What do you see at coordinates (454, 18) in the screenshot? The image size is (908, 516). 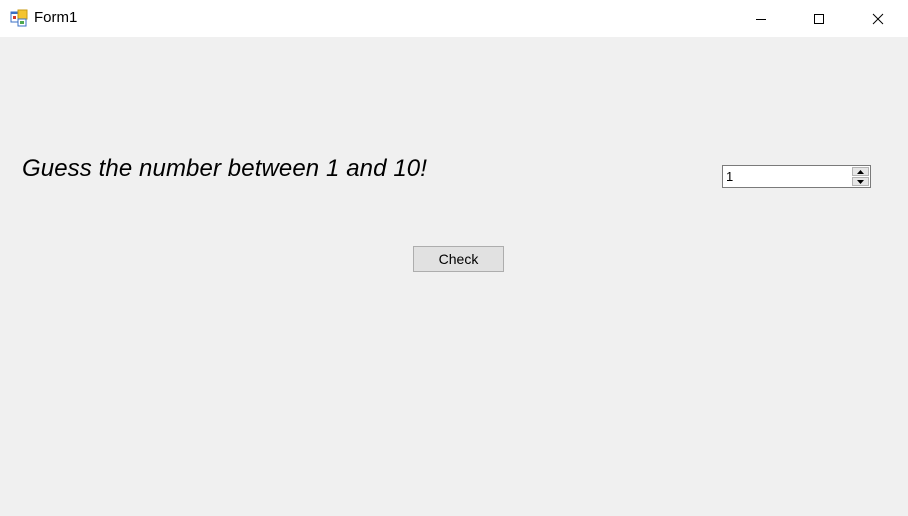 I see `title-bar: Form1` at bounding box center [454, 18].